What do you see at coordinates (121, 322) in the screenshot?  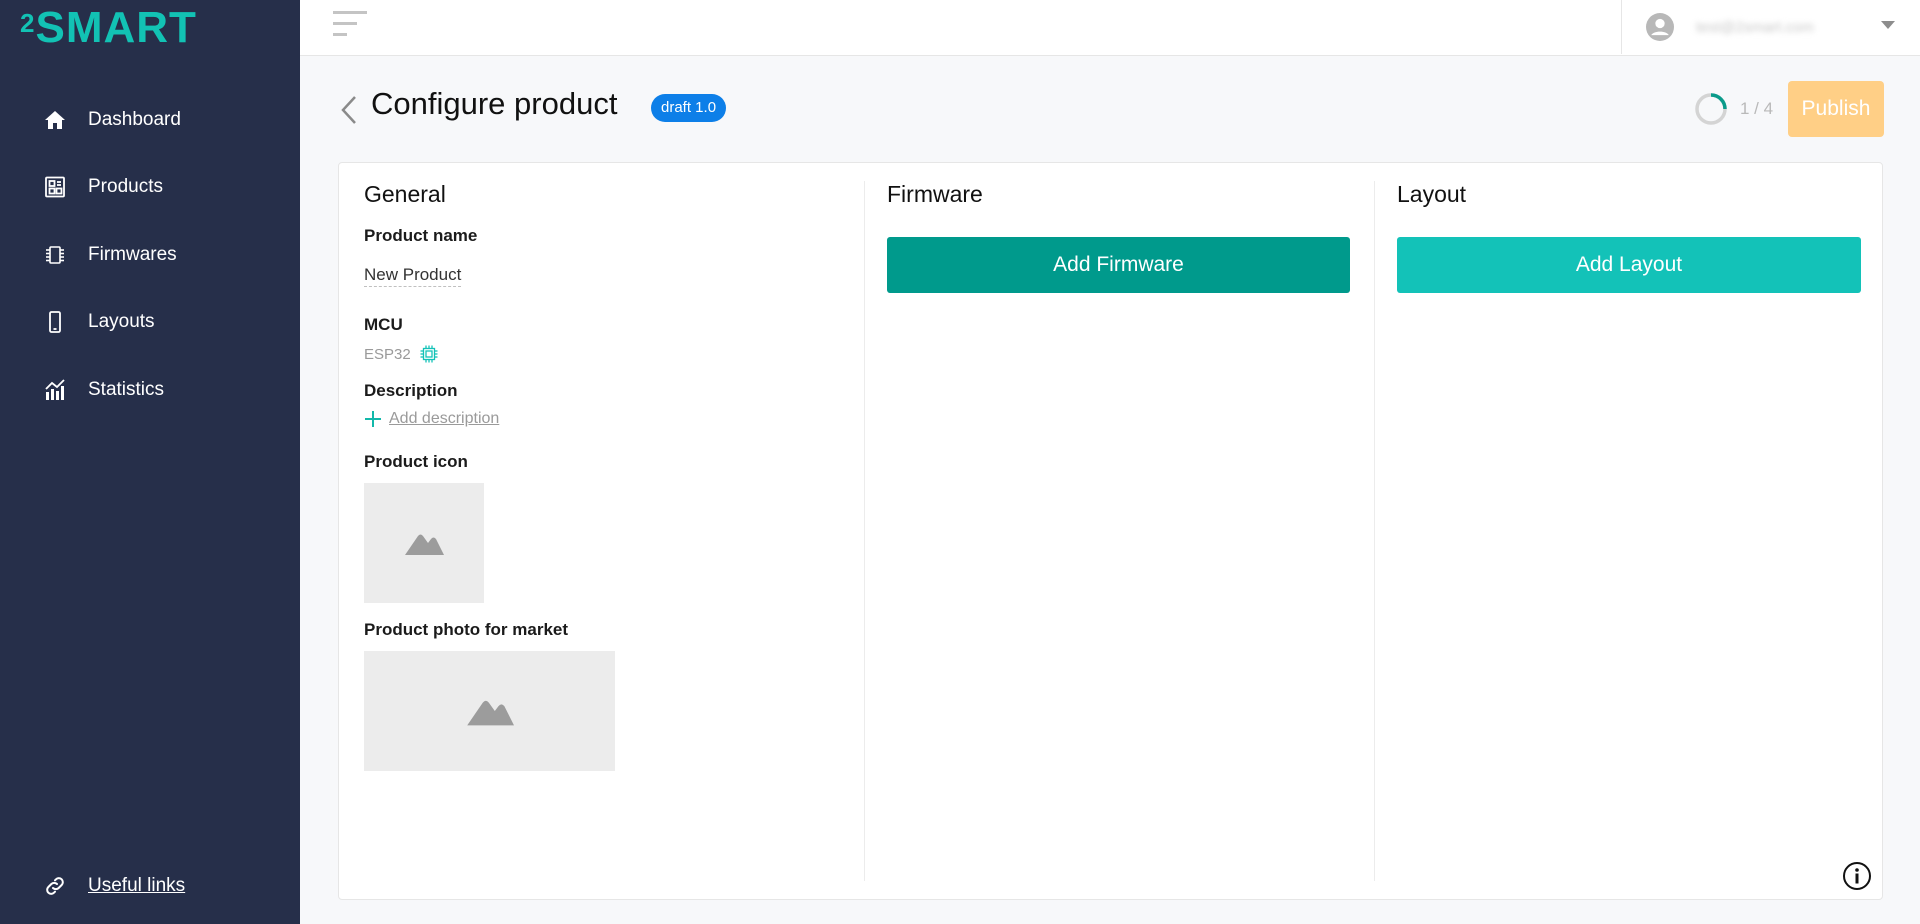 I see `sidebar-item-label: Layouts` at bounding box center [121, 322].